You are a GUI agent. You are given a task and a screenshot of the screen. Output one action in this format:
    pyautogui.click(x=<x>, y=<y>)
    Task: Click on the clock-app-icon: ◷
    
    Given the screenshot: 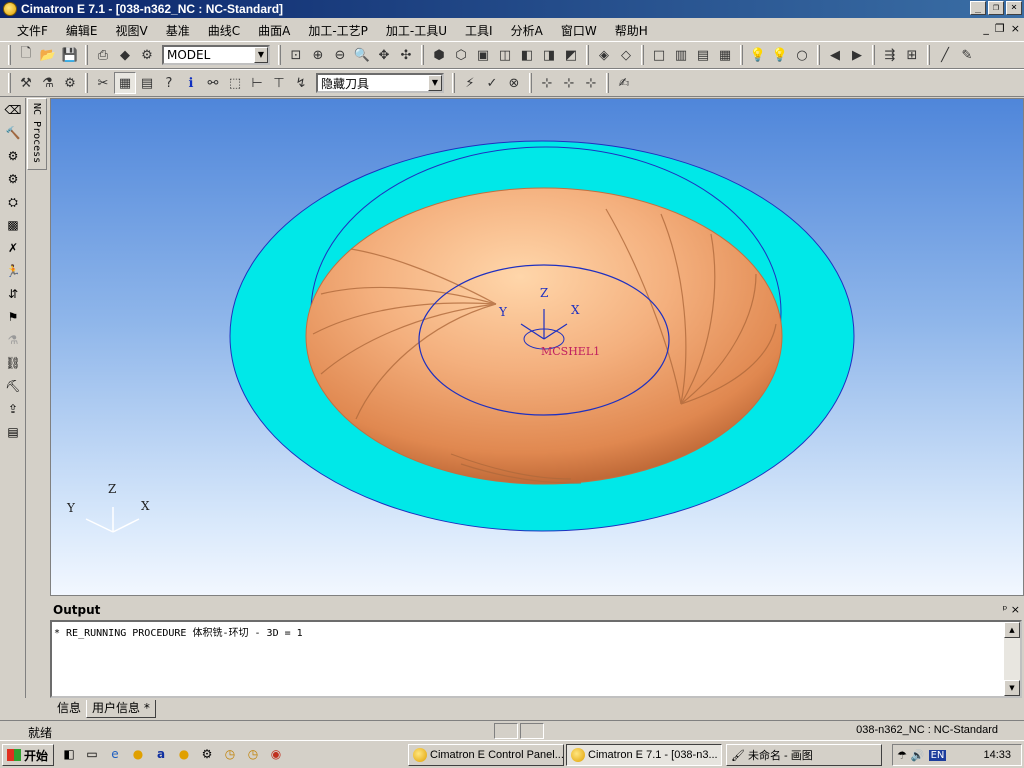 What is the action you would take?
    pyautogui.click(x=230, y=754)
    